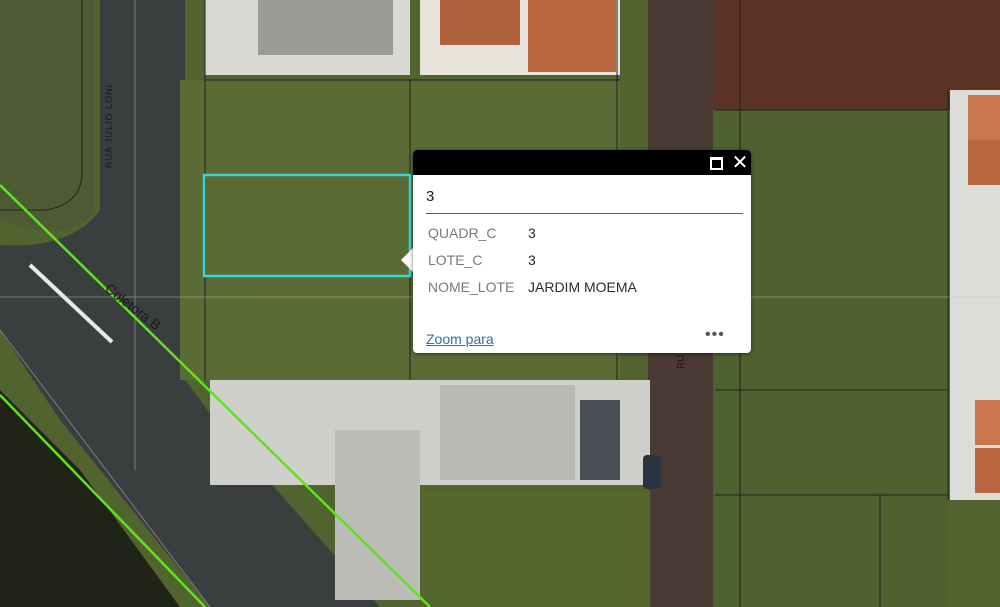  Describe the element at coordinates (109, 125) in the screenshot. I see `street-label-rua-julio-loni: RUA JULIO LONI` at that location.